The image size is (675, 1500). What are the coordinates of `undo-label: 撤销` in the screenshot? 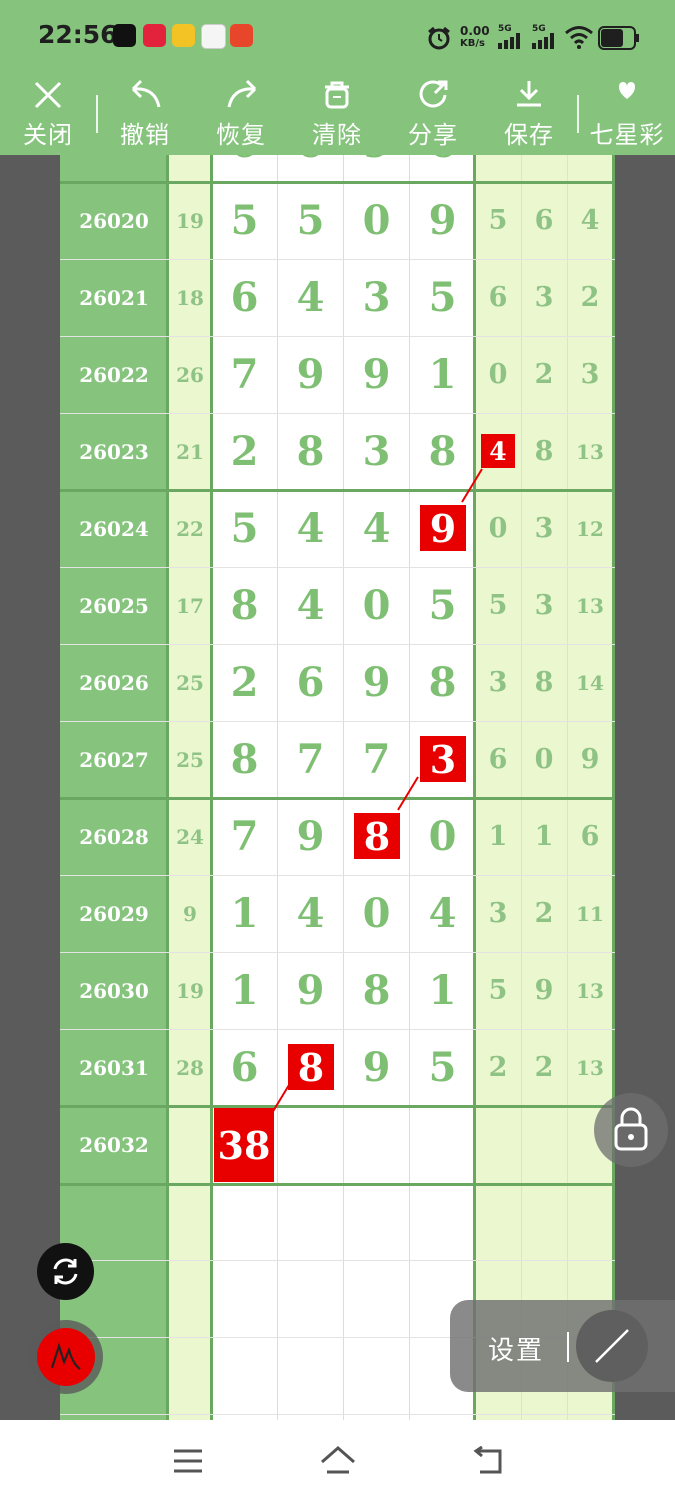 It's located at (145, 135).